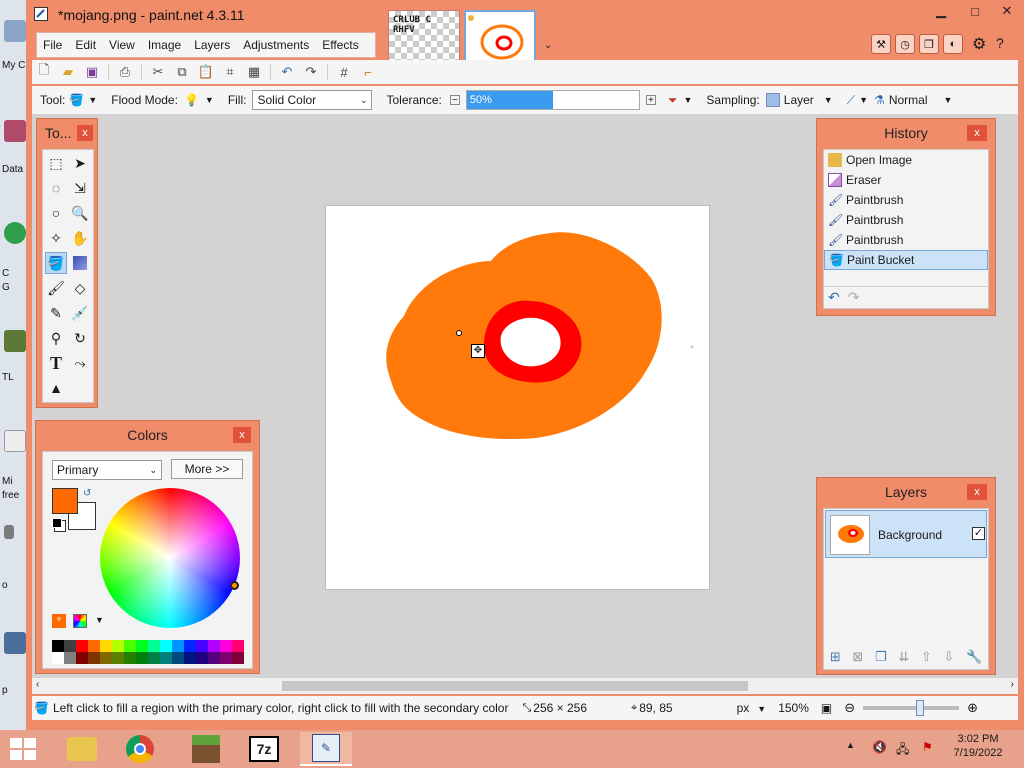 This screenshot has height=768, width=1024. I want to click on colors-toggle-icon: ◐, so click(953, 44).